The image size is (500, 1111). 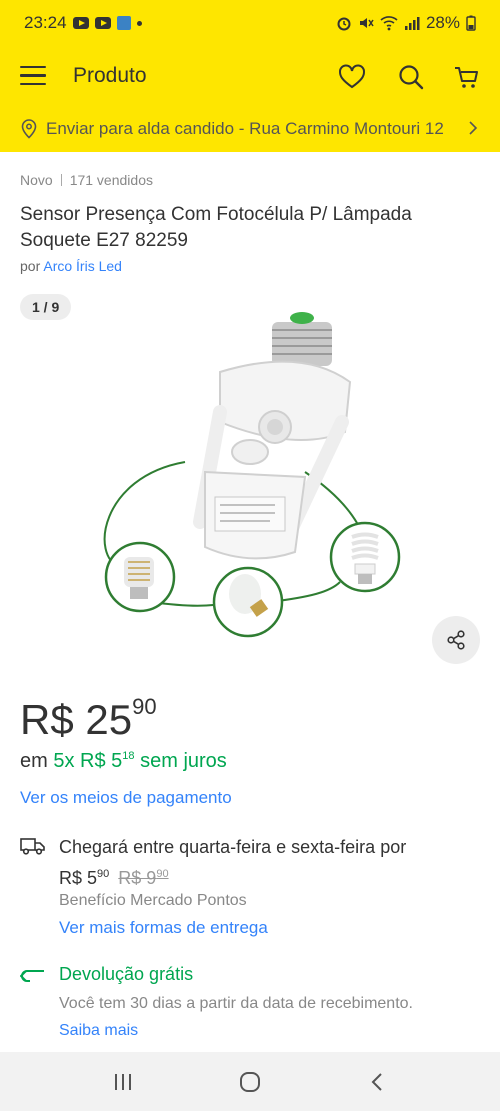 I want to click on home-icon, so click(x=249, y=1081).